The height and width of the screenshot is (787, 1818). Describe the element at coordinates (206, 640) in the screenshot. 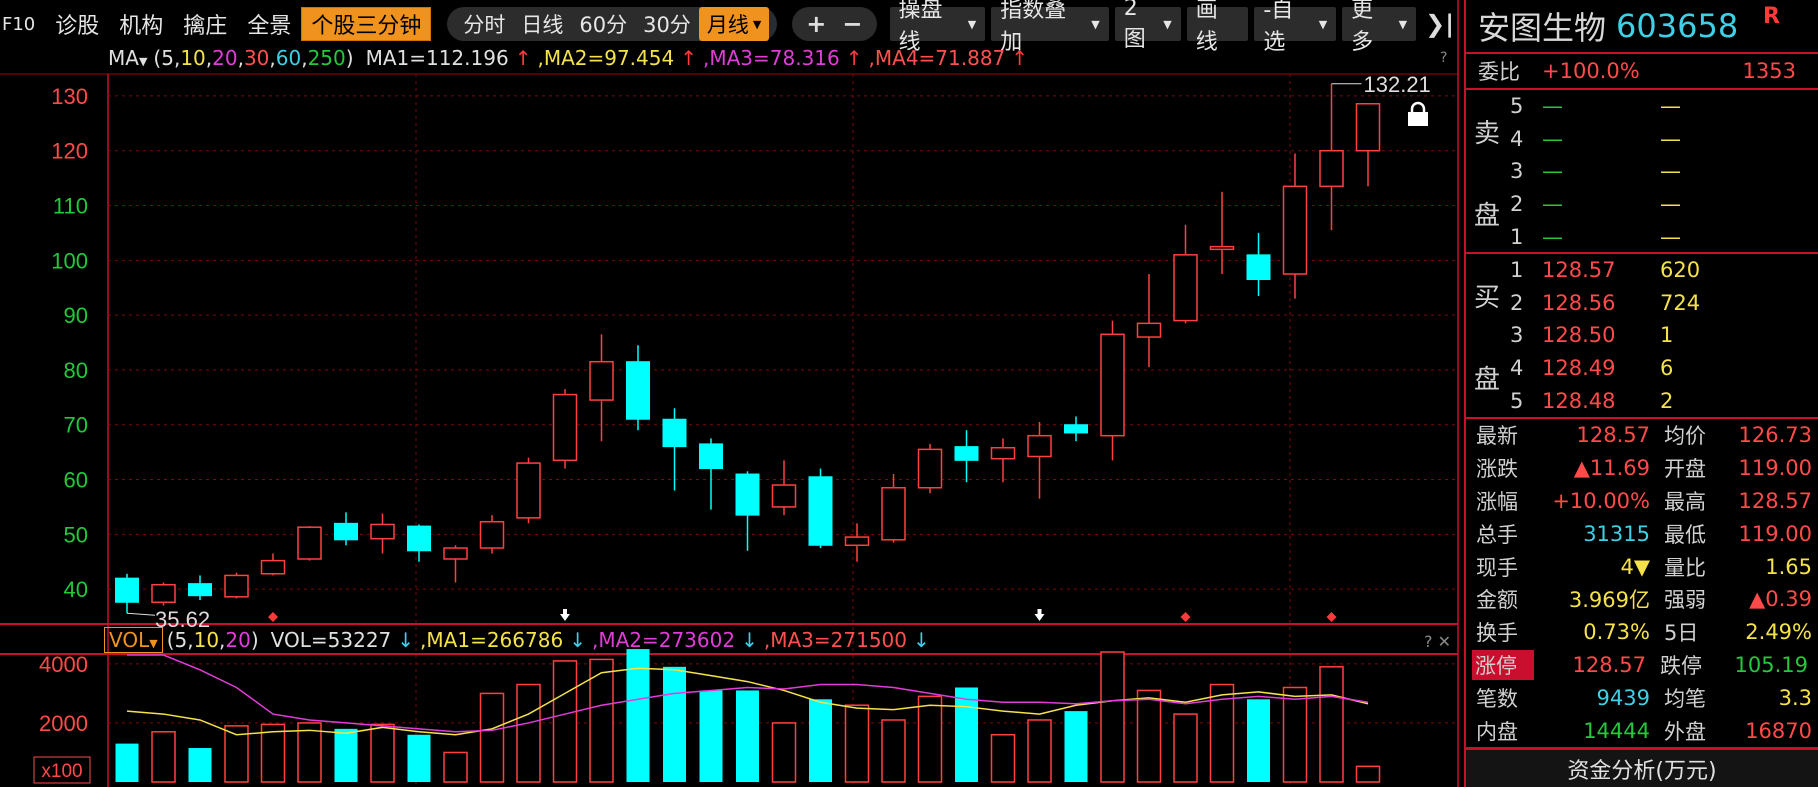

I see `vol-param-10: 10` at that location.